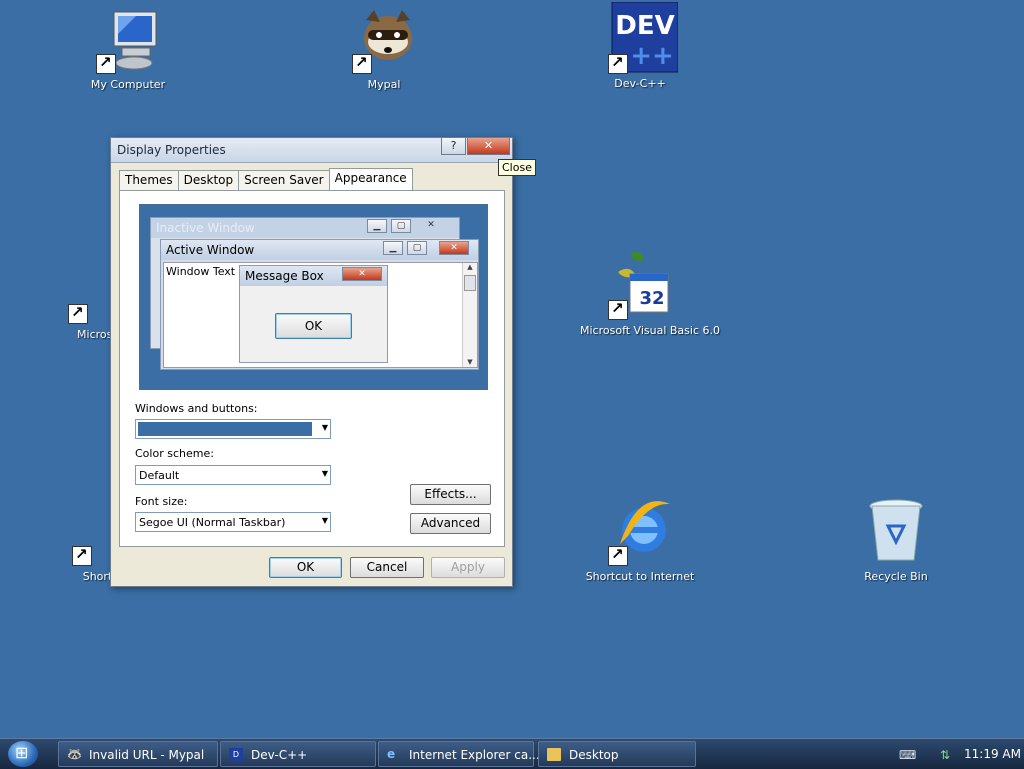 This screenshot has height=769, width=1024. I want to click on keyboard-icon: ⌨, so click(907, 755).